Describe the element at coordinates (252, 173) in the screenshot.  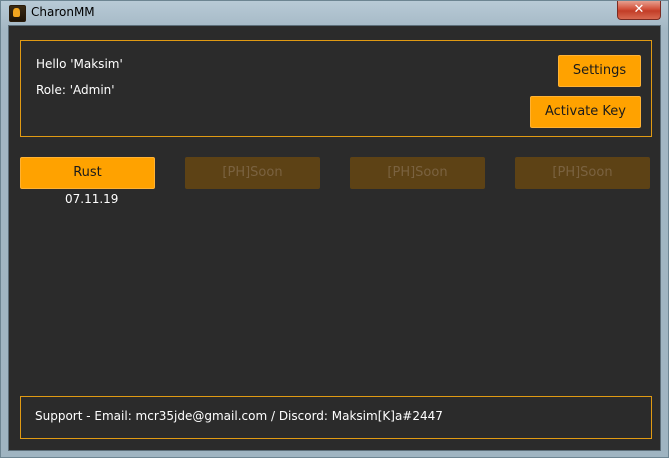
I see `game-button-soon-1: [PH]Soon` at that location.